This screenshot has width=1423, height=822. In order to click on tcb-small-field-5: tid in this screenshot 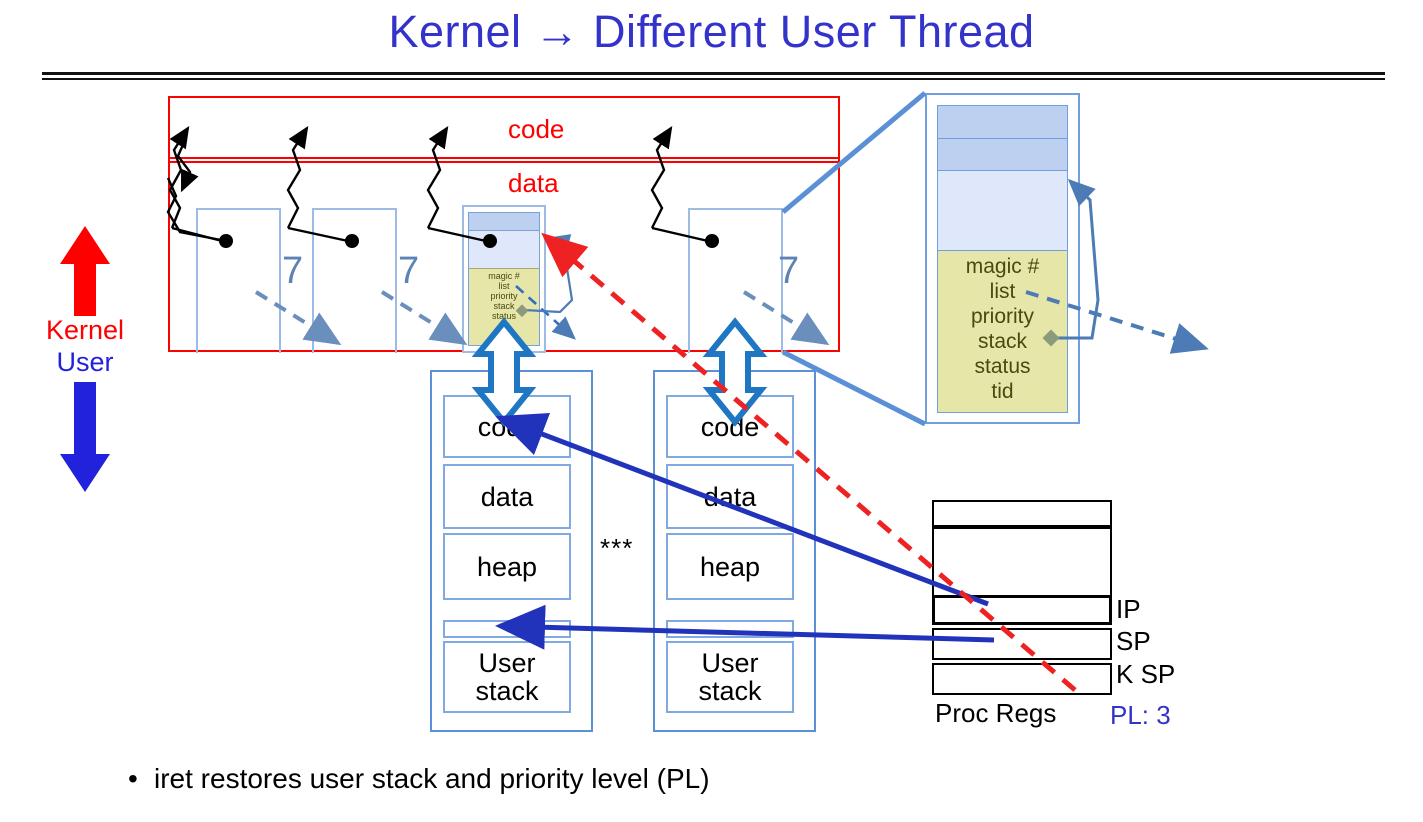, I will do `click(504, 326)`.